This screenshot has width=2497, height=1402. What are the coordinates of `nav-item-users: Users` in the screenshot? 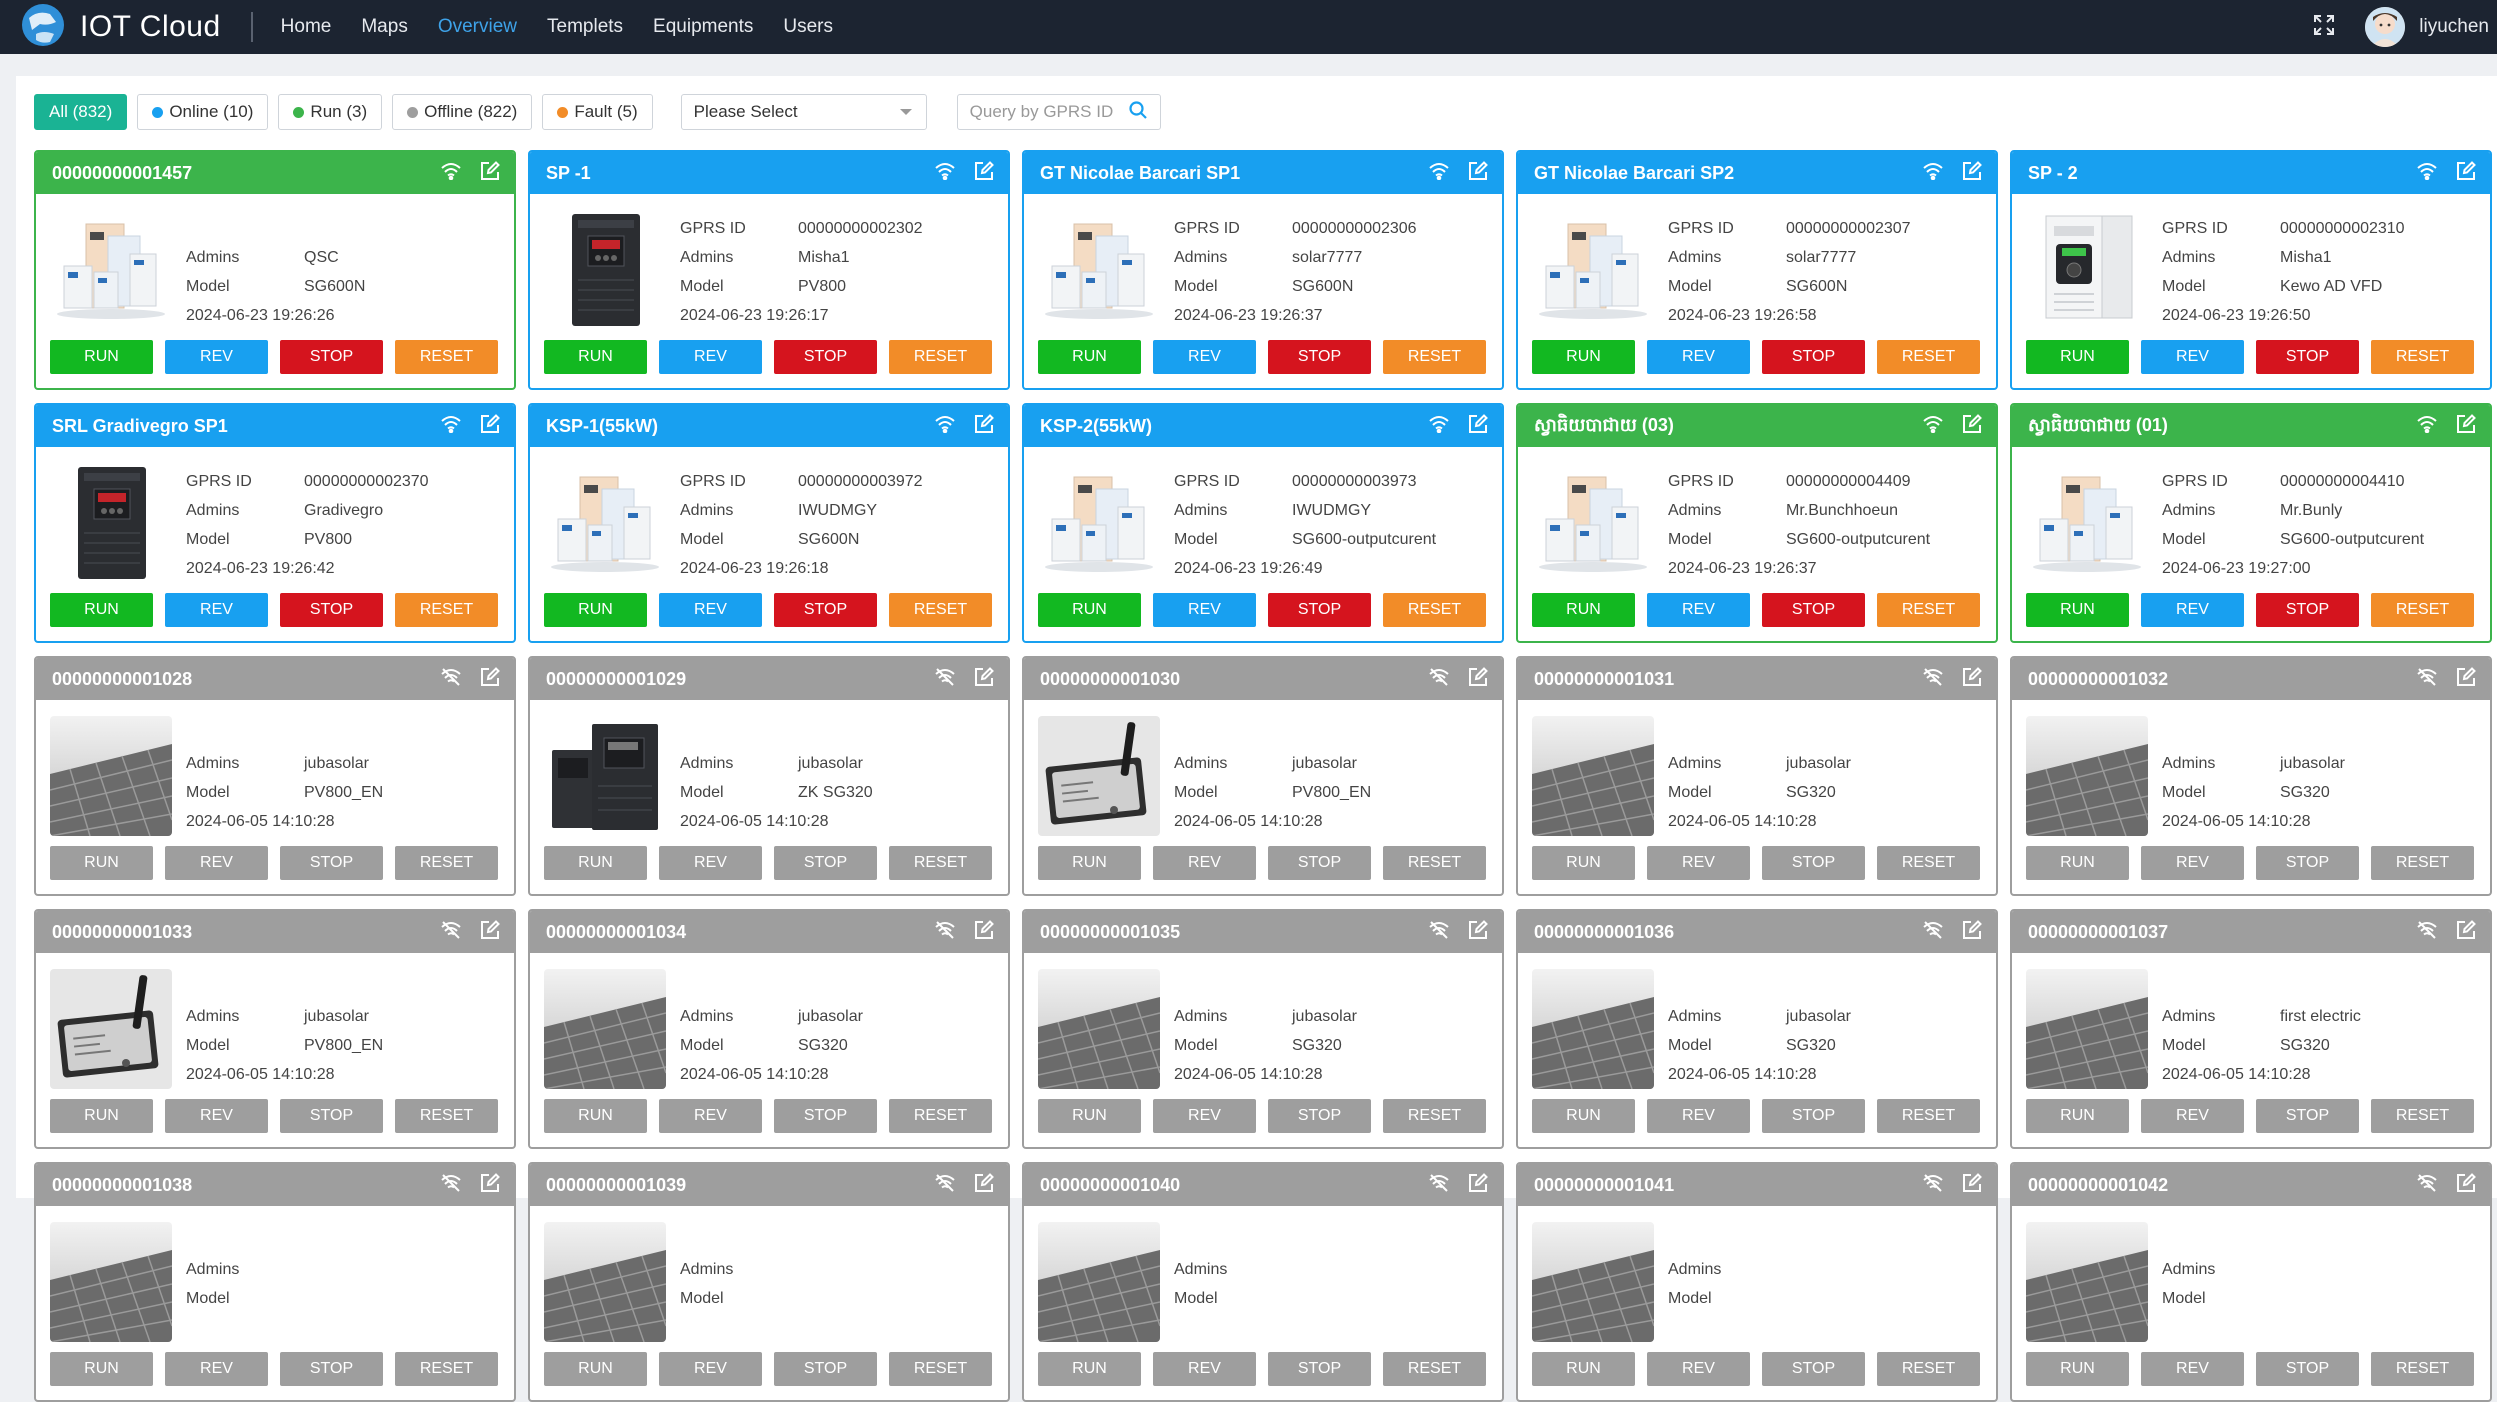 It's located at (808, 27).